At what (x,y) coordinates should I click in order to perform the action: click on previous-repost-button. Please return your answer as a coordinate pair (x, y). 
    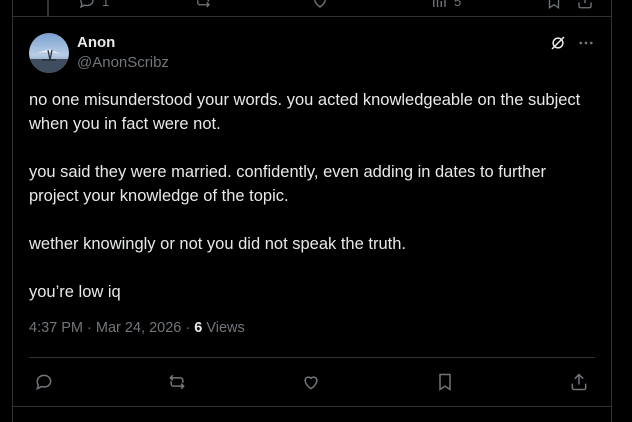
    Looking at the image, I should click on (203, 5).